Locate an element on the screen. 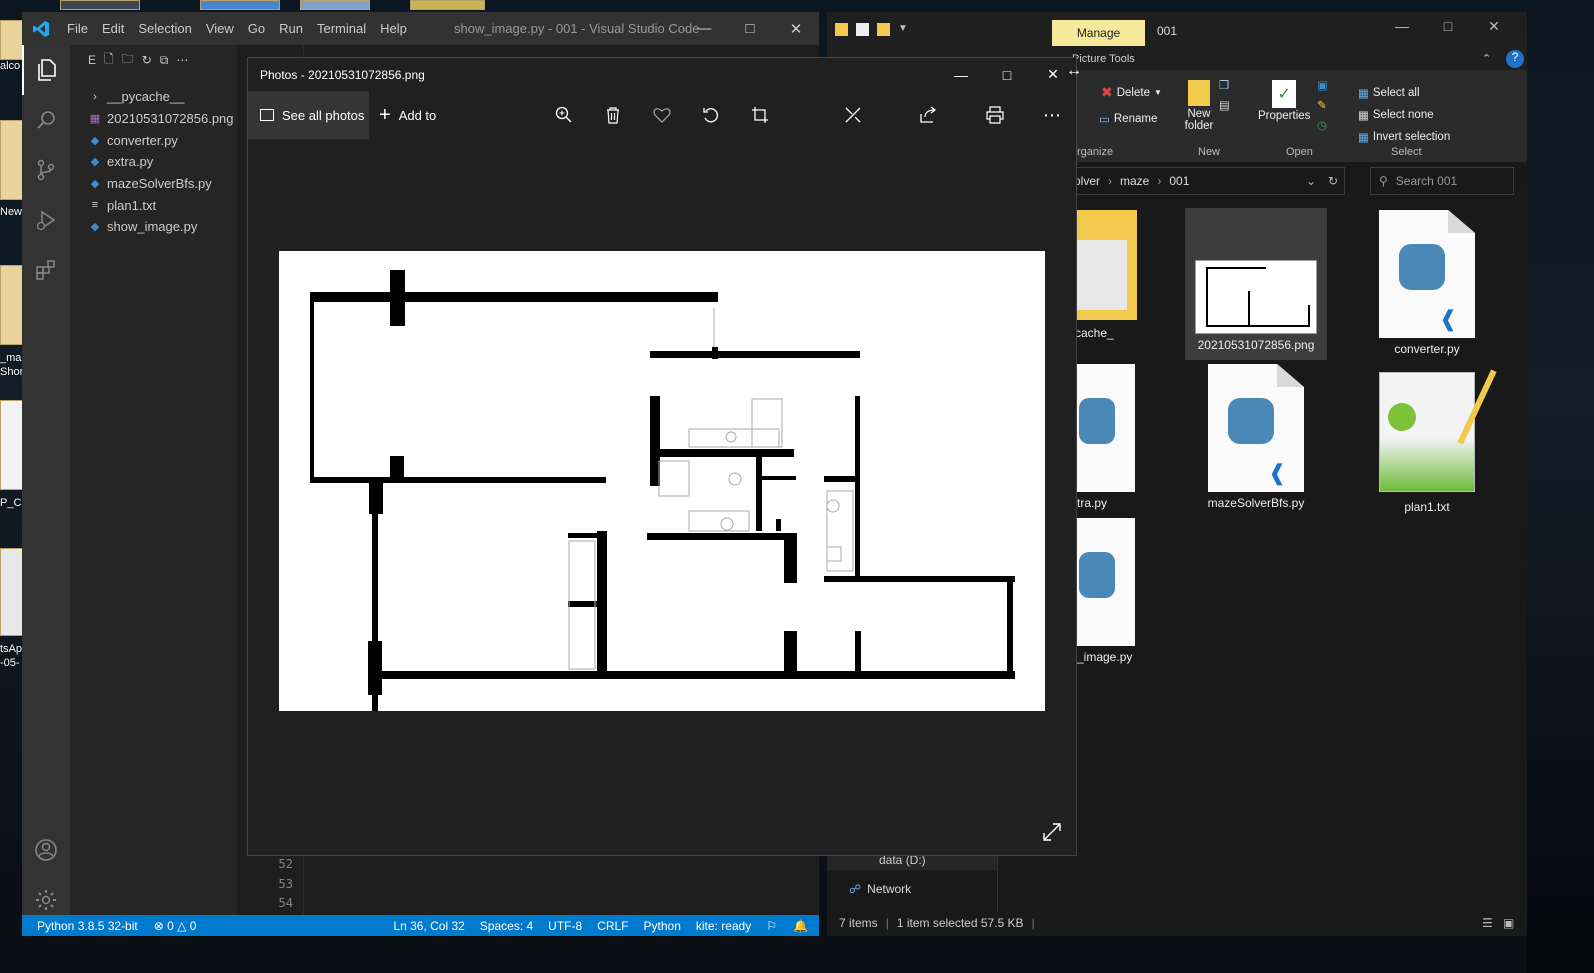 This screenshot has height=973, width=1594. file-tree-item: ≡ plan1.txt is located at coordinates (153, 205).